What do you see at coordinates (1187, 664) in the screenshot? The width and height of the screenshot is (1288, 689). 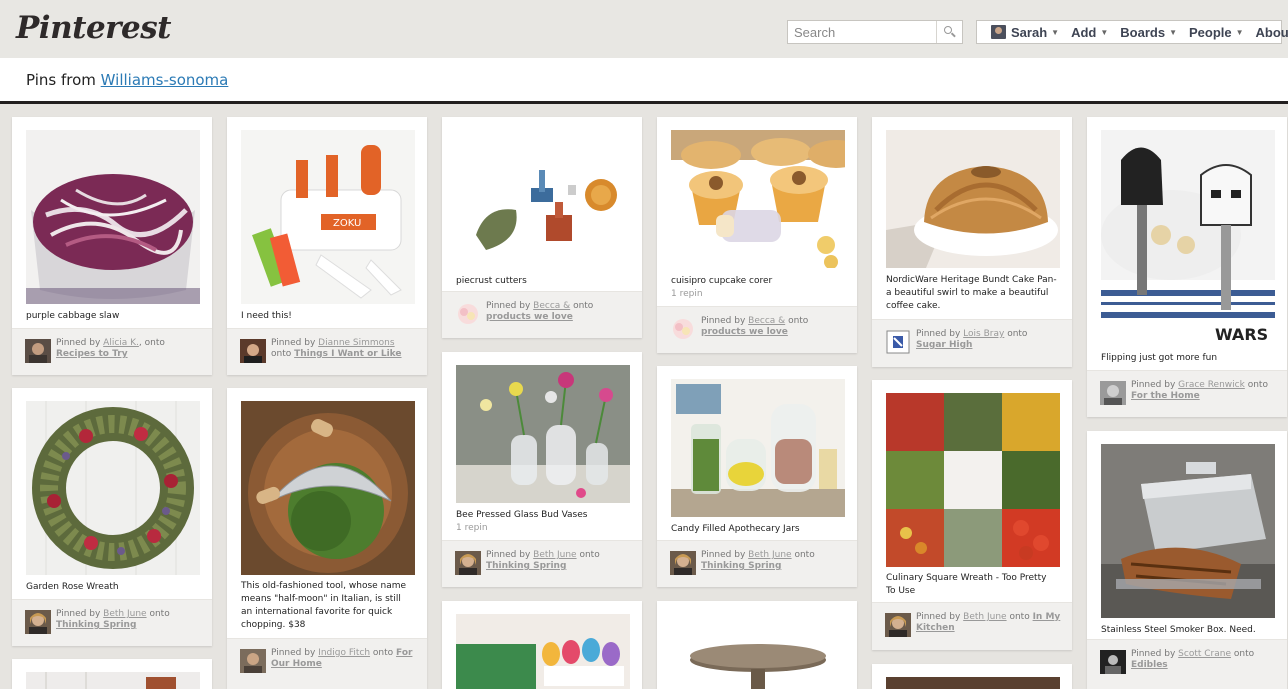 I see `pin-attribution: Pinned by Scott Crane onto Edibles` at bounding box center [1187, 664].